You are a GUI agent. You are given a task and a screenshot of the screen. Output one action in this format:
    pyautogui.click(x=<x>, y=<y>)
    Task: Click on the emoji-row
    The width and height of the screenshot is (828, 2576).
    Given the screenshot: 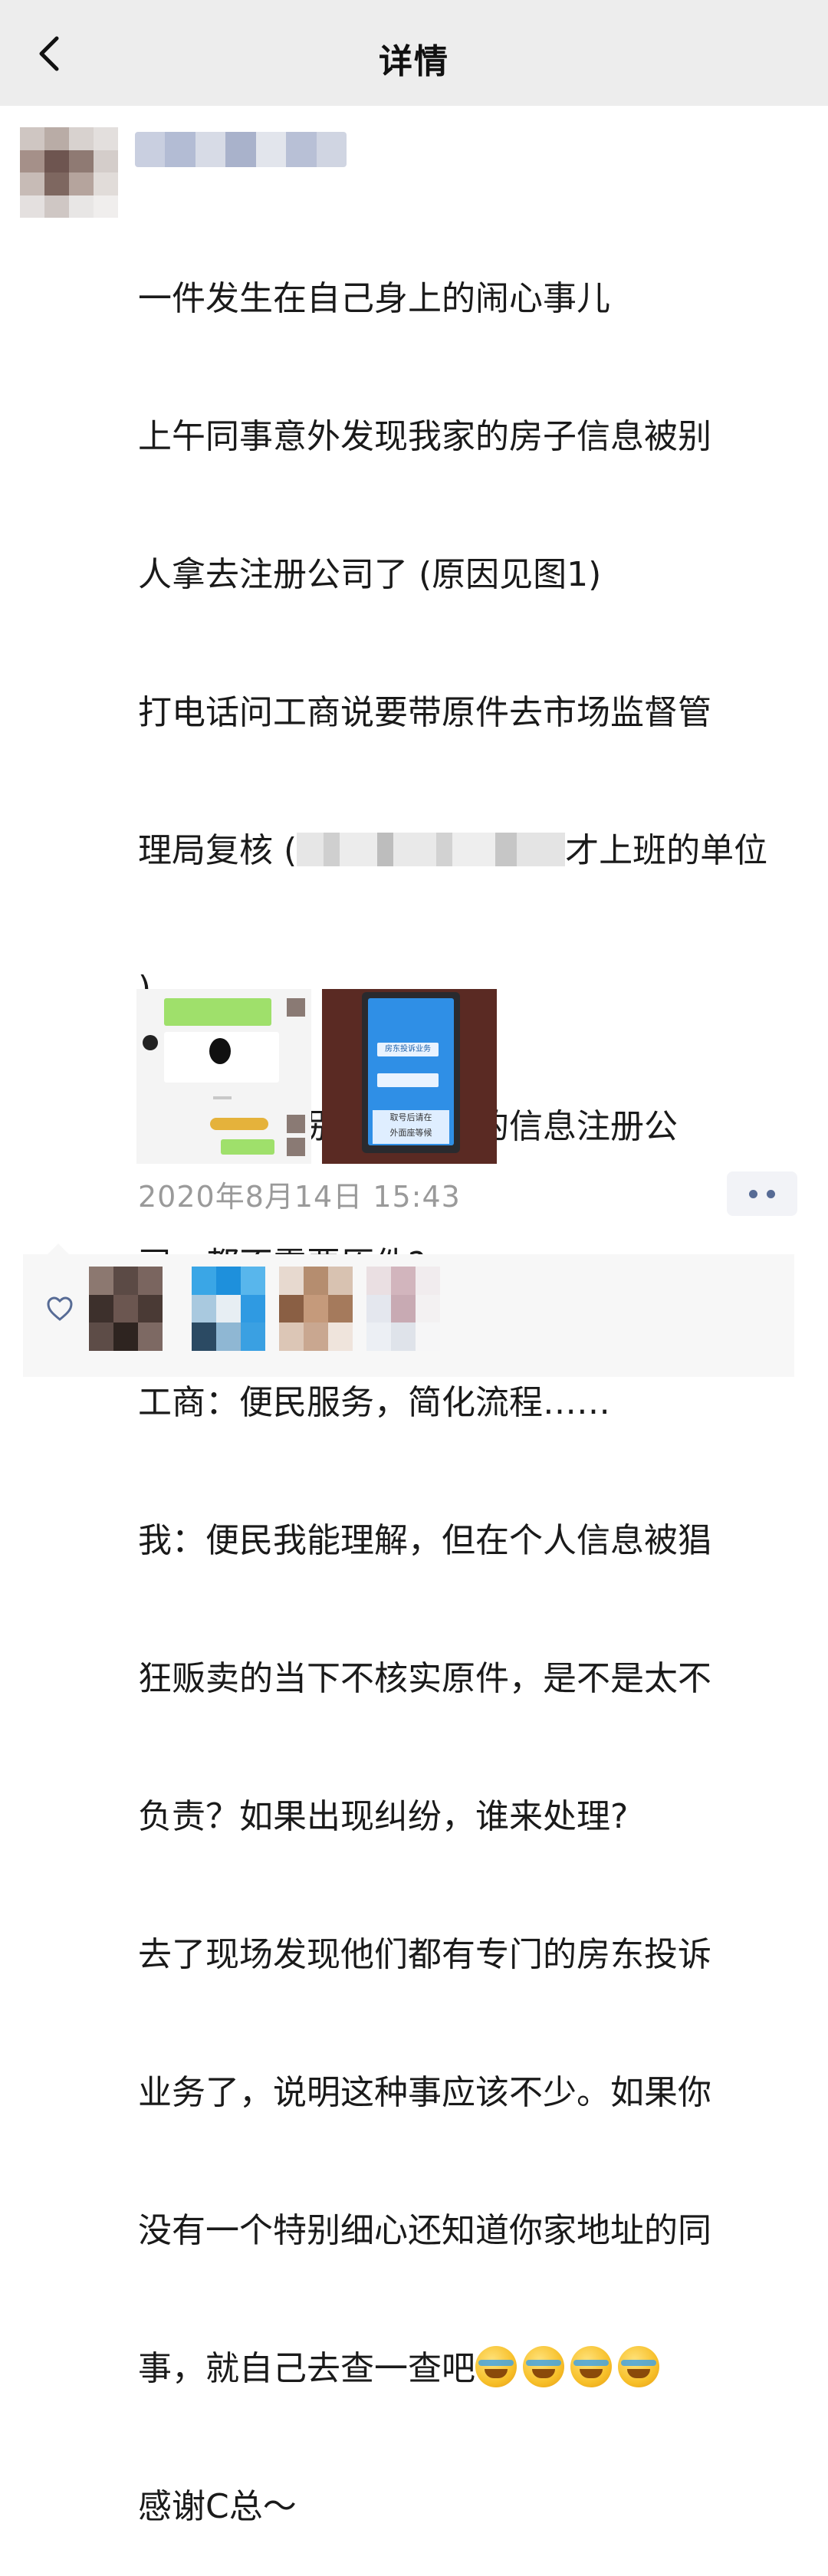 What is the action you would take?
    pyautogui.click(x=239, y=1124)
    